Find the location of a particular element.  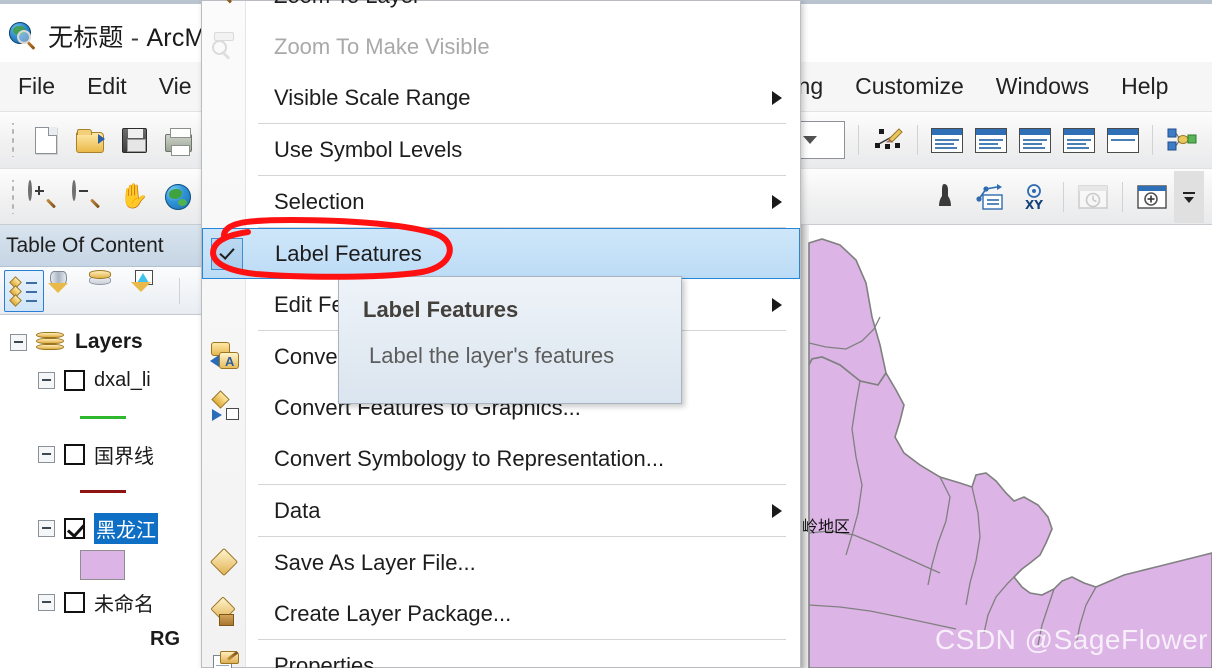

toc-layer-dxal-li: dxal_li is located at coordinates (100, 380).